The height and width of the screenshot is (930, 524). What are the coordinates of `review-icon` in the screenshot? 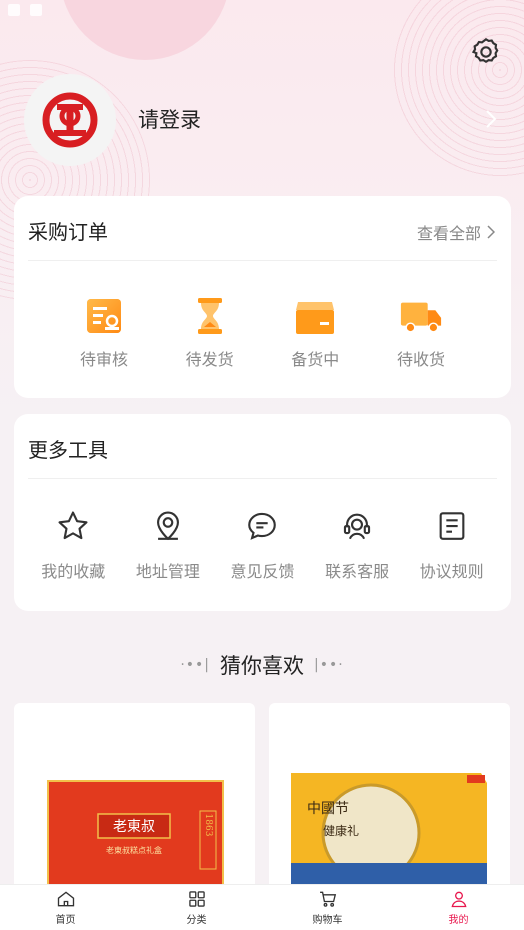 It's located at (104, 316).